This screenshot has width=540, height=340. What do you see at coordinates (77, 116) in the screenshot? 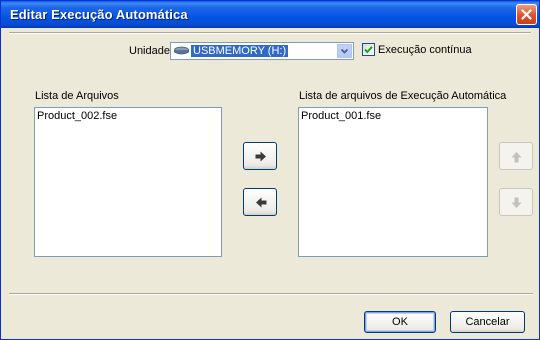
I see `list-item: Product_002.fse` at bounding box center [77, 116].